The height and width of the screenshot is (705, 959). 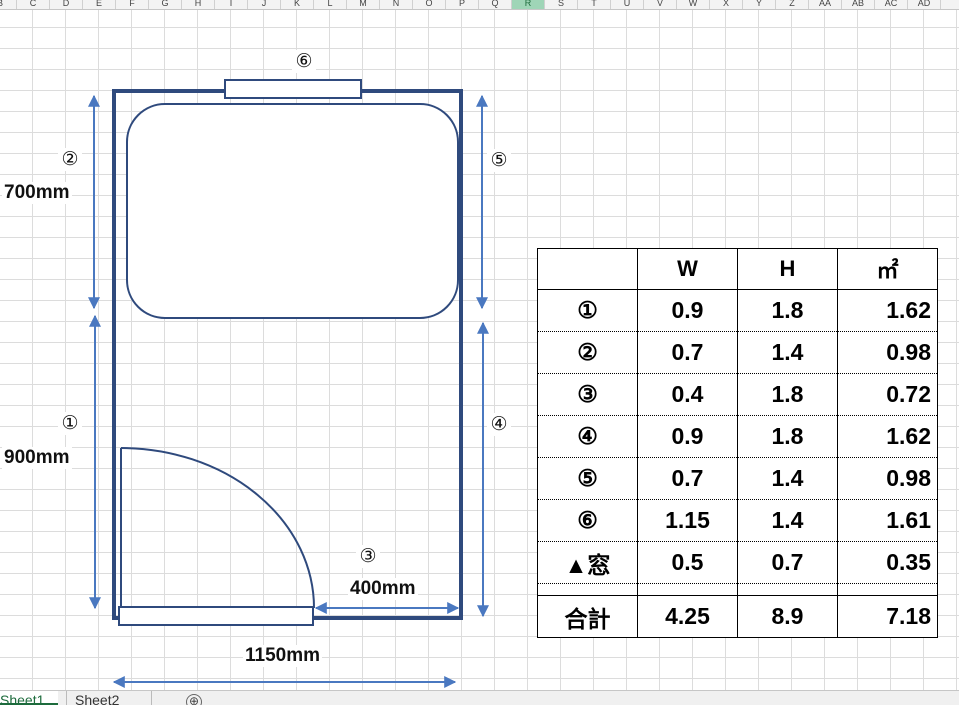 I want to click on row-w: 1.15, so click(x=687, y=520).